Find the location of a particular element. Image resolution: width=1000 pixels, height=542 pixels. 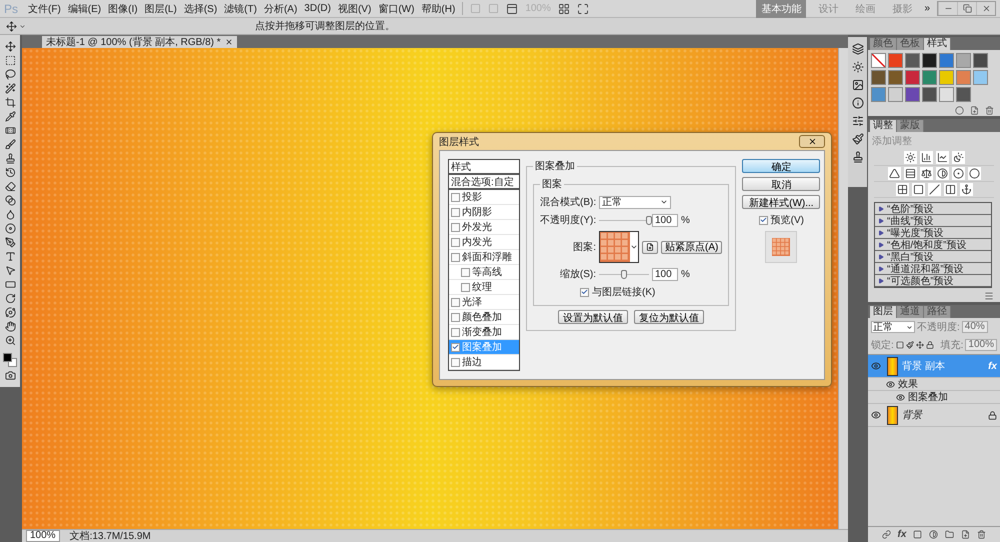

menu-item: 编辑(E) is located at coordinates (85, 9).